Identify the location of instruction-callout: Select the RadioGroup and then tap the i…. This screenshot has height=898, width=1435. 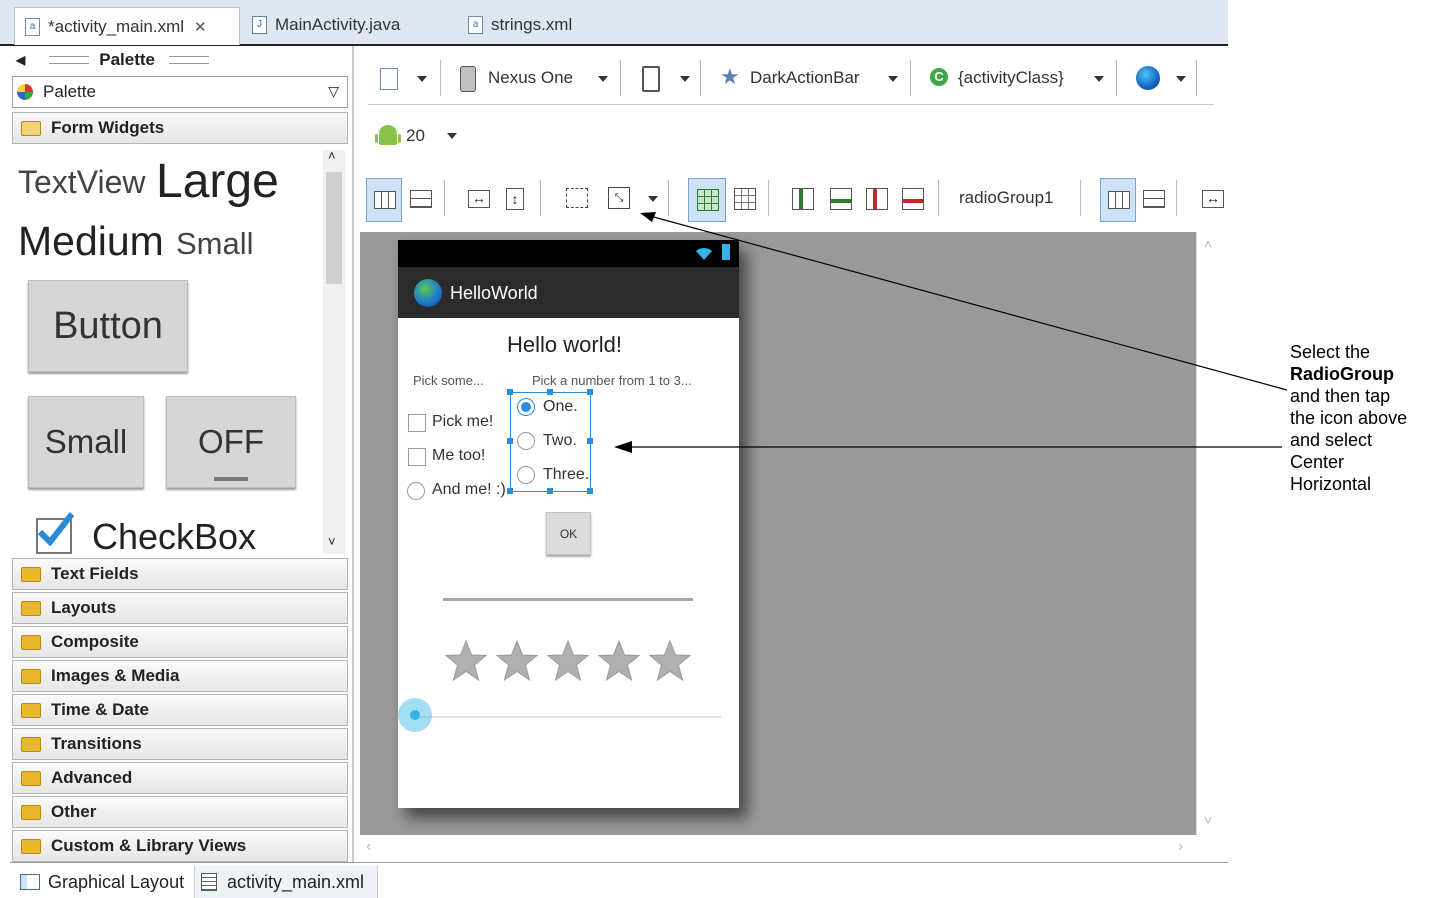
(1362, 418).